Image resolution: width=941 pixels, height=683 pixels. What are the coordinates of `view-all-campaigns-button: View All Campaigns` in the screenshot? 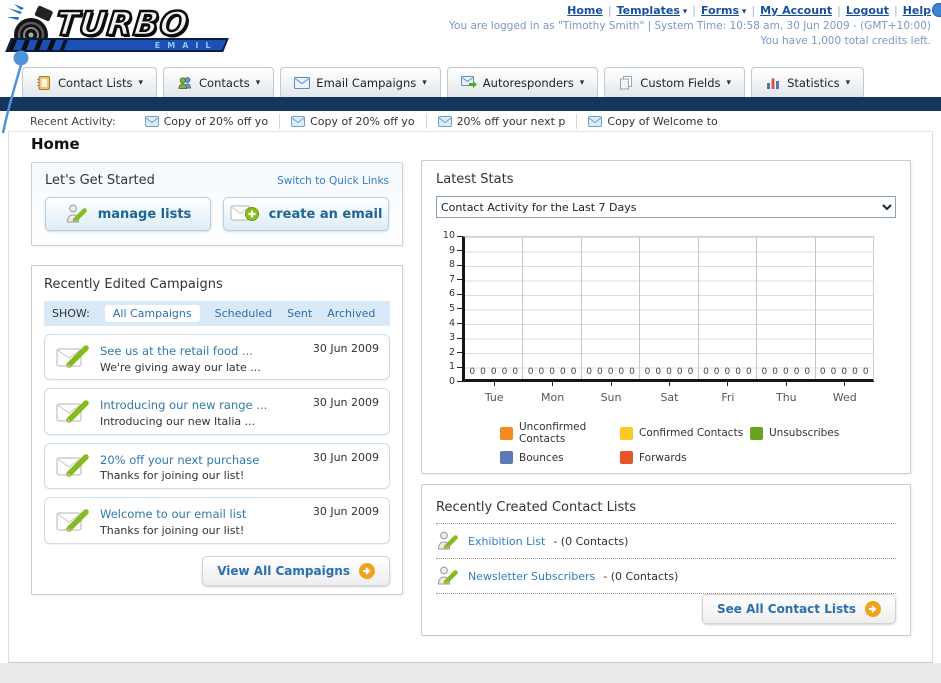 It's located at (296, 570).